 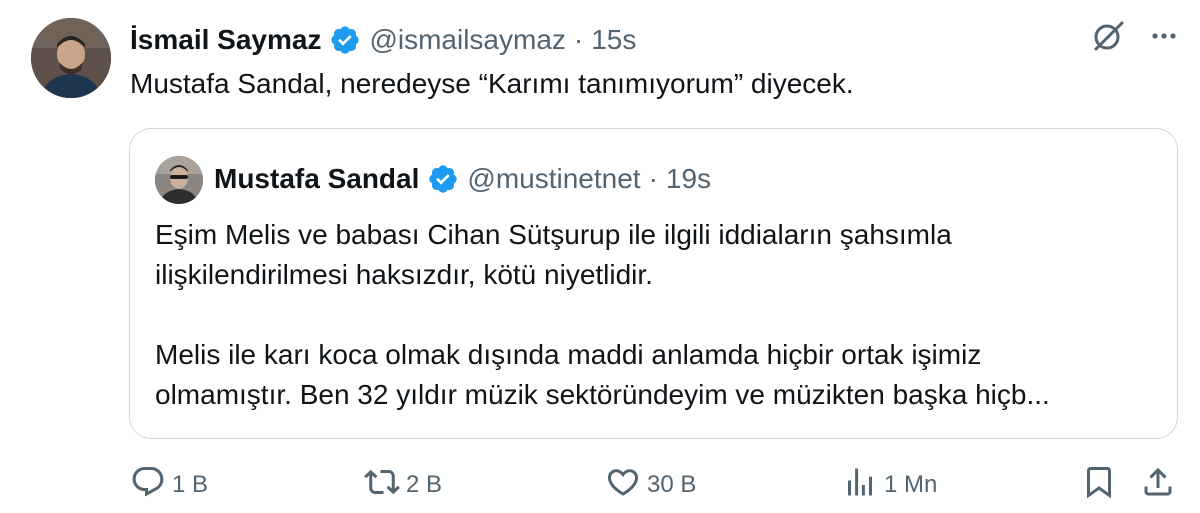 I want to click on top-actions, so click(x=1135, y=36).